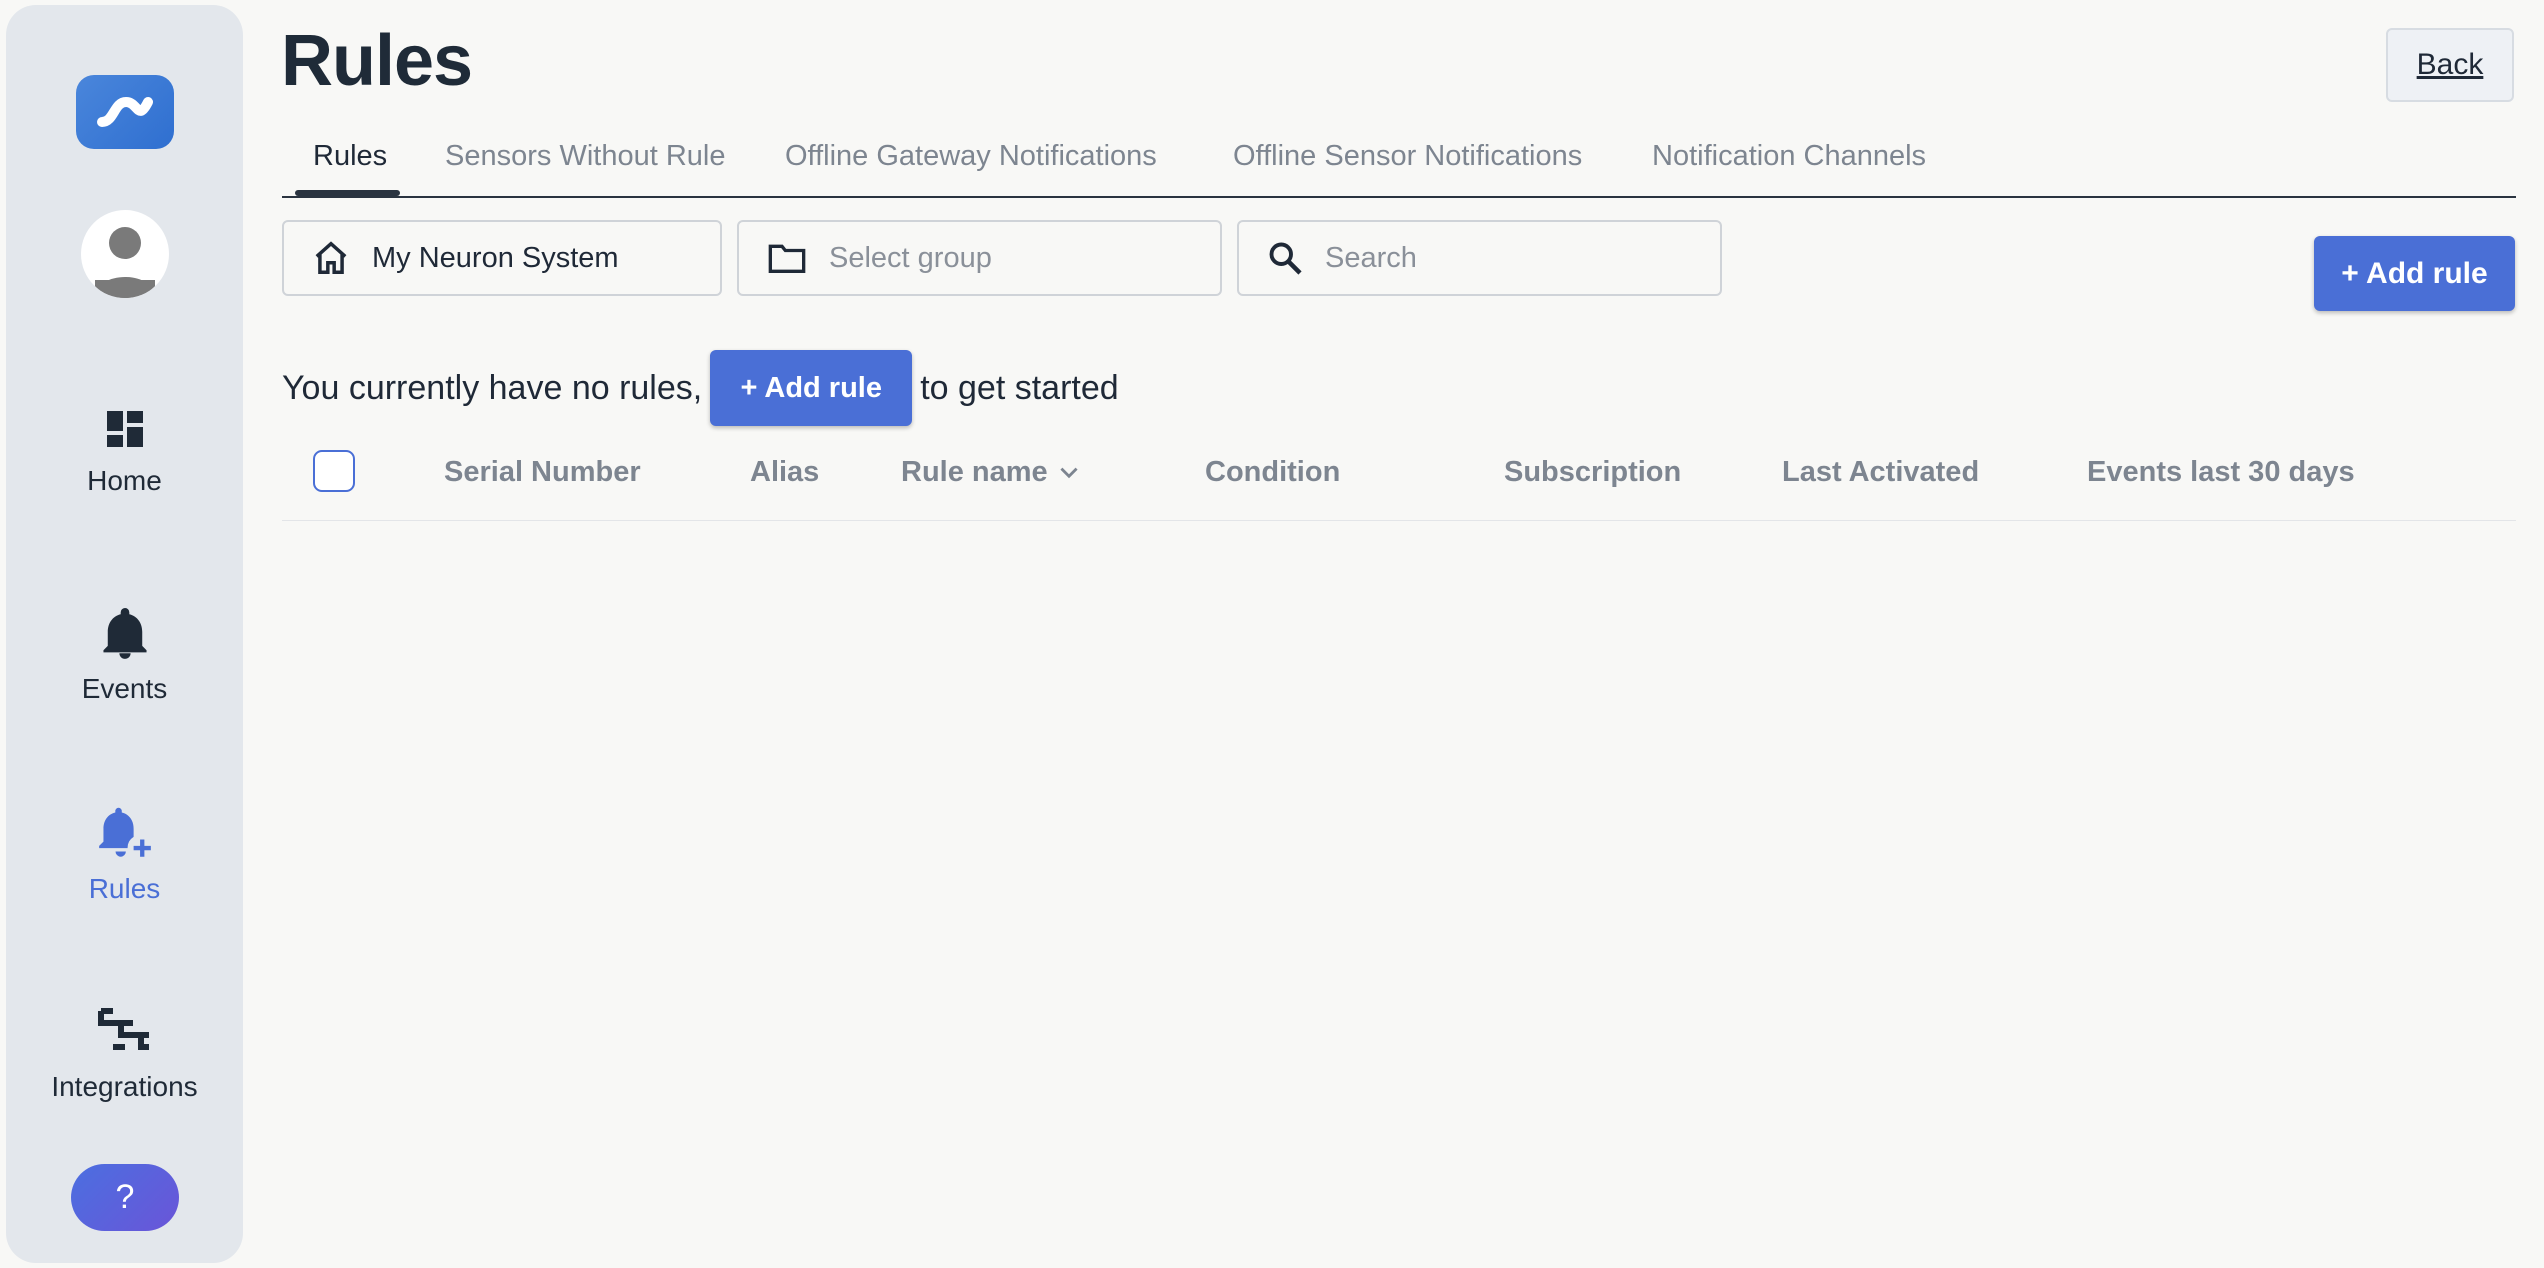  I want to click on logo-icon, so click(125, 111).